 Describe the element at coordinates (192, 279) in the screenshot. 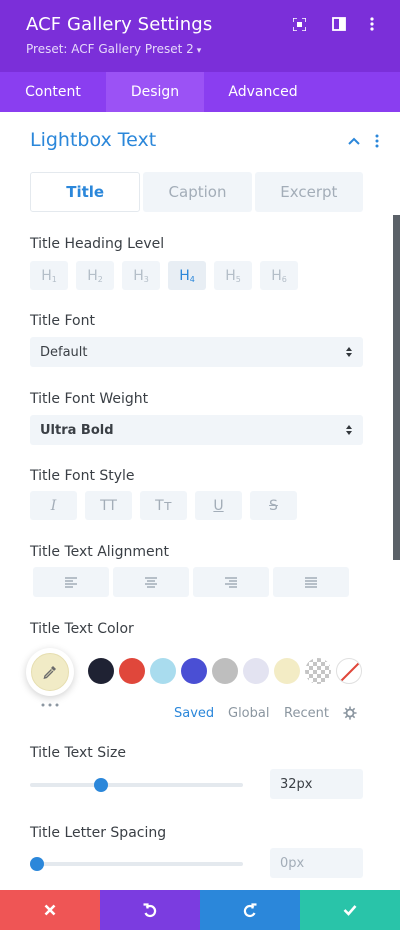

I see `heading-number: 4` at that location.